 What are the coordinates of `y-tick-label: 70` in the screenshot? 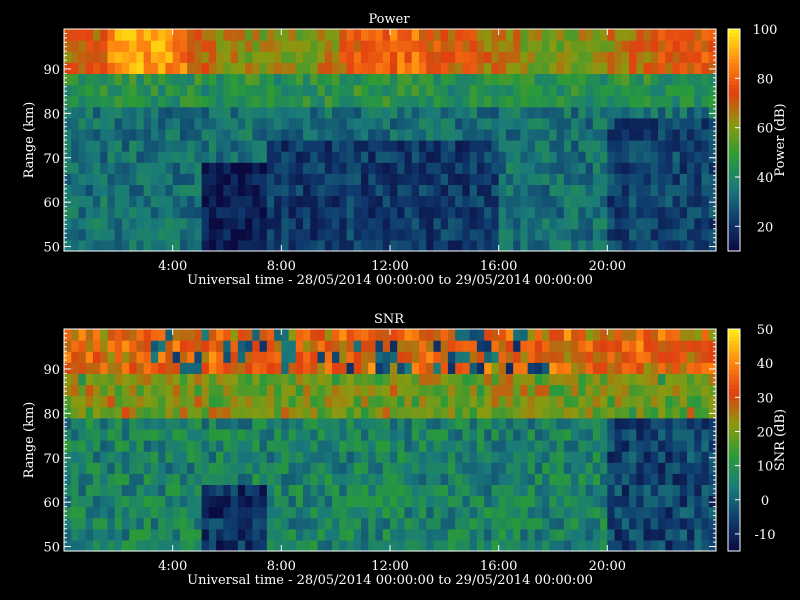 It's located at (51, 459).